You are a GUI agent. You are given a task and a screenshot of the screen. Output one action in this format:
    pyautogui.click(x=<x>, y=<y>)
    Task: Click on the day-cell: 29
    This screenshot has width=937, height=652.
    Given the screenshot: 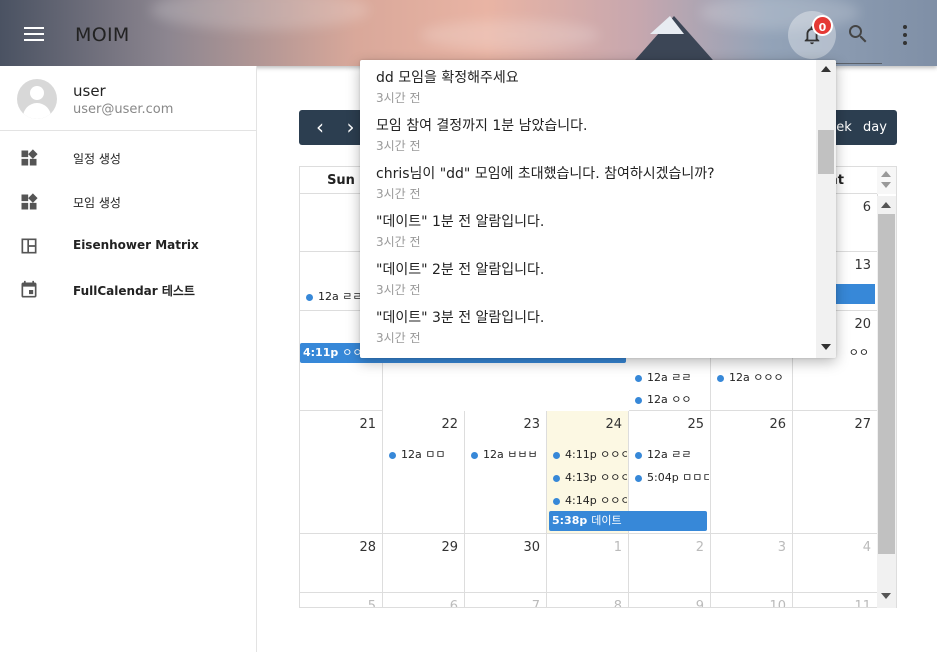 What is the action you would take?
    pyautogui.click(x=424, y=563)
    